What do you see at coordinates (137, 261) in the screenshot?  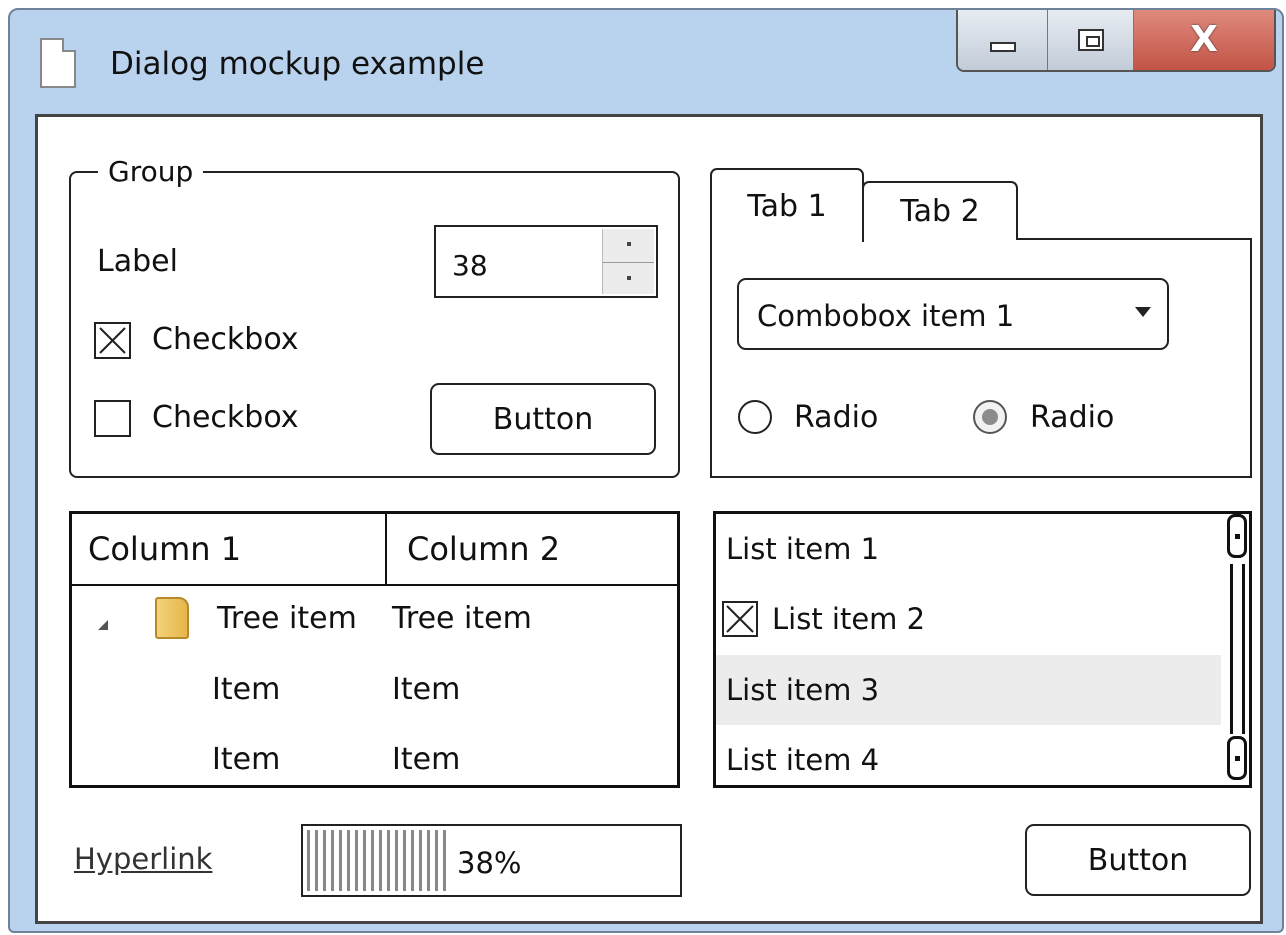 I see `field-label: Label` at bounding box center [137, 261].